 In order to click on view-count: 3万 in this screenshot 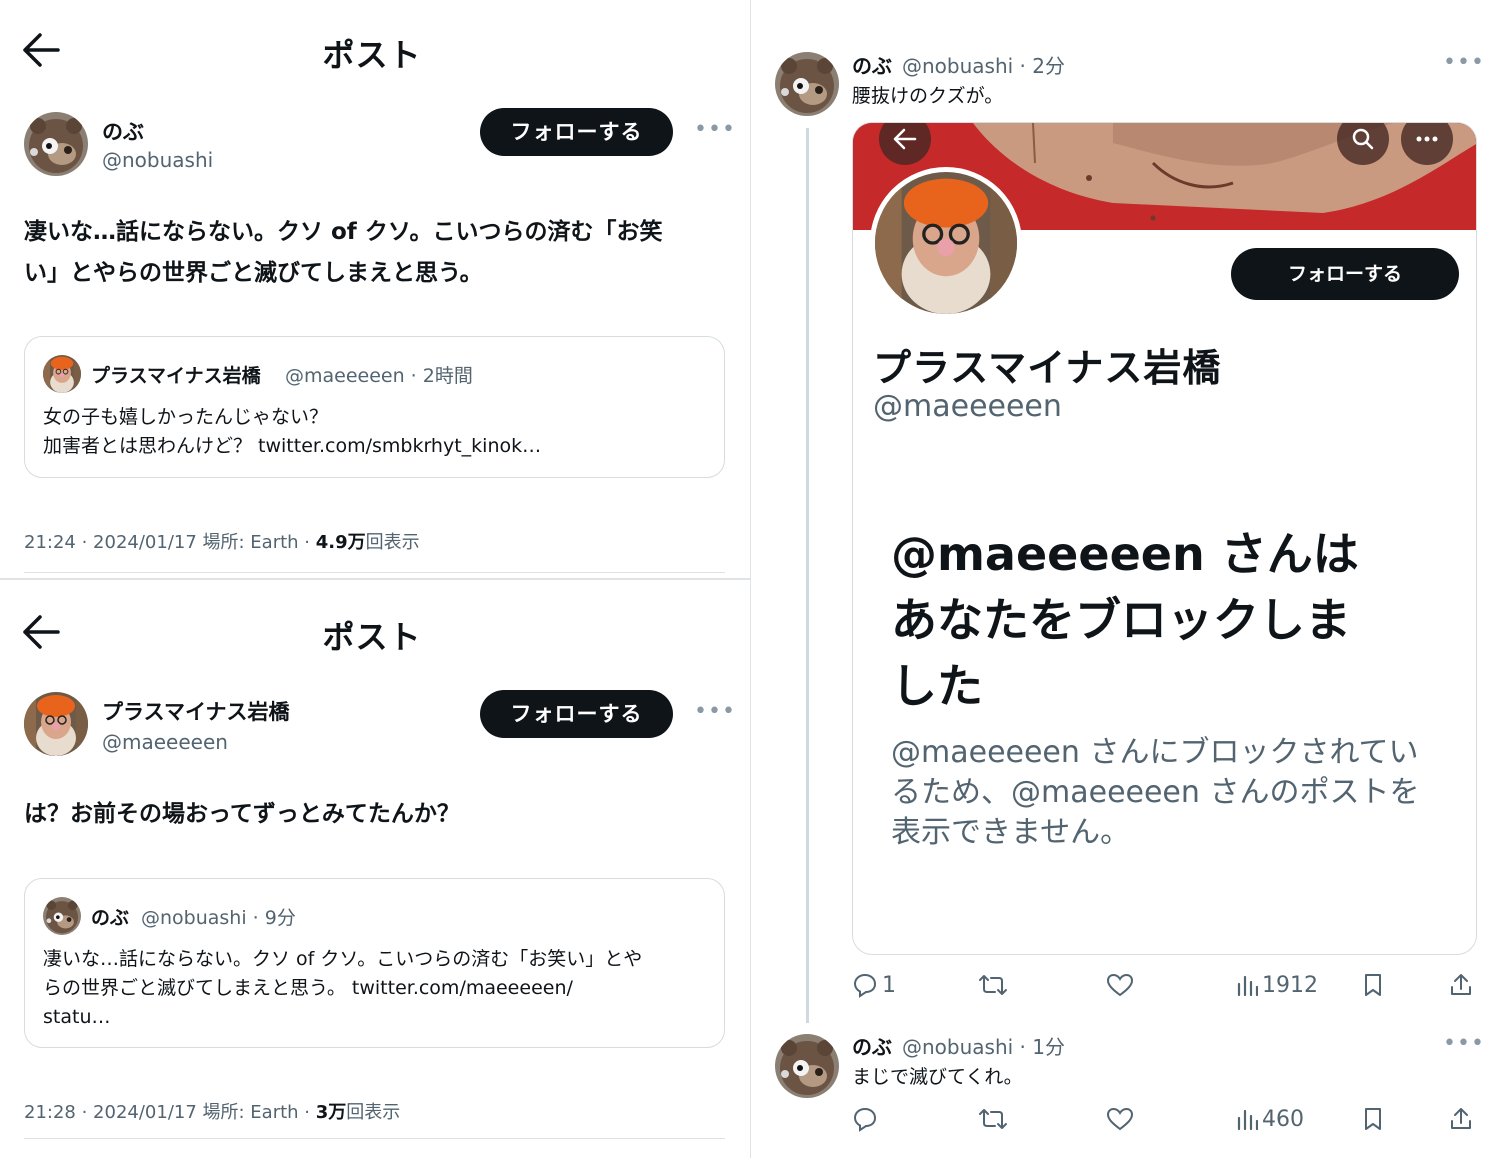, I will do `click(331, 1112)`.